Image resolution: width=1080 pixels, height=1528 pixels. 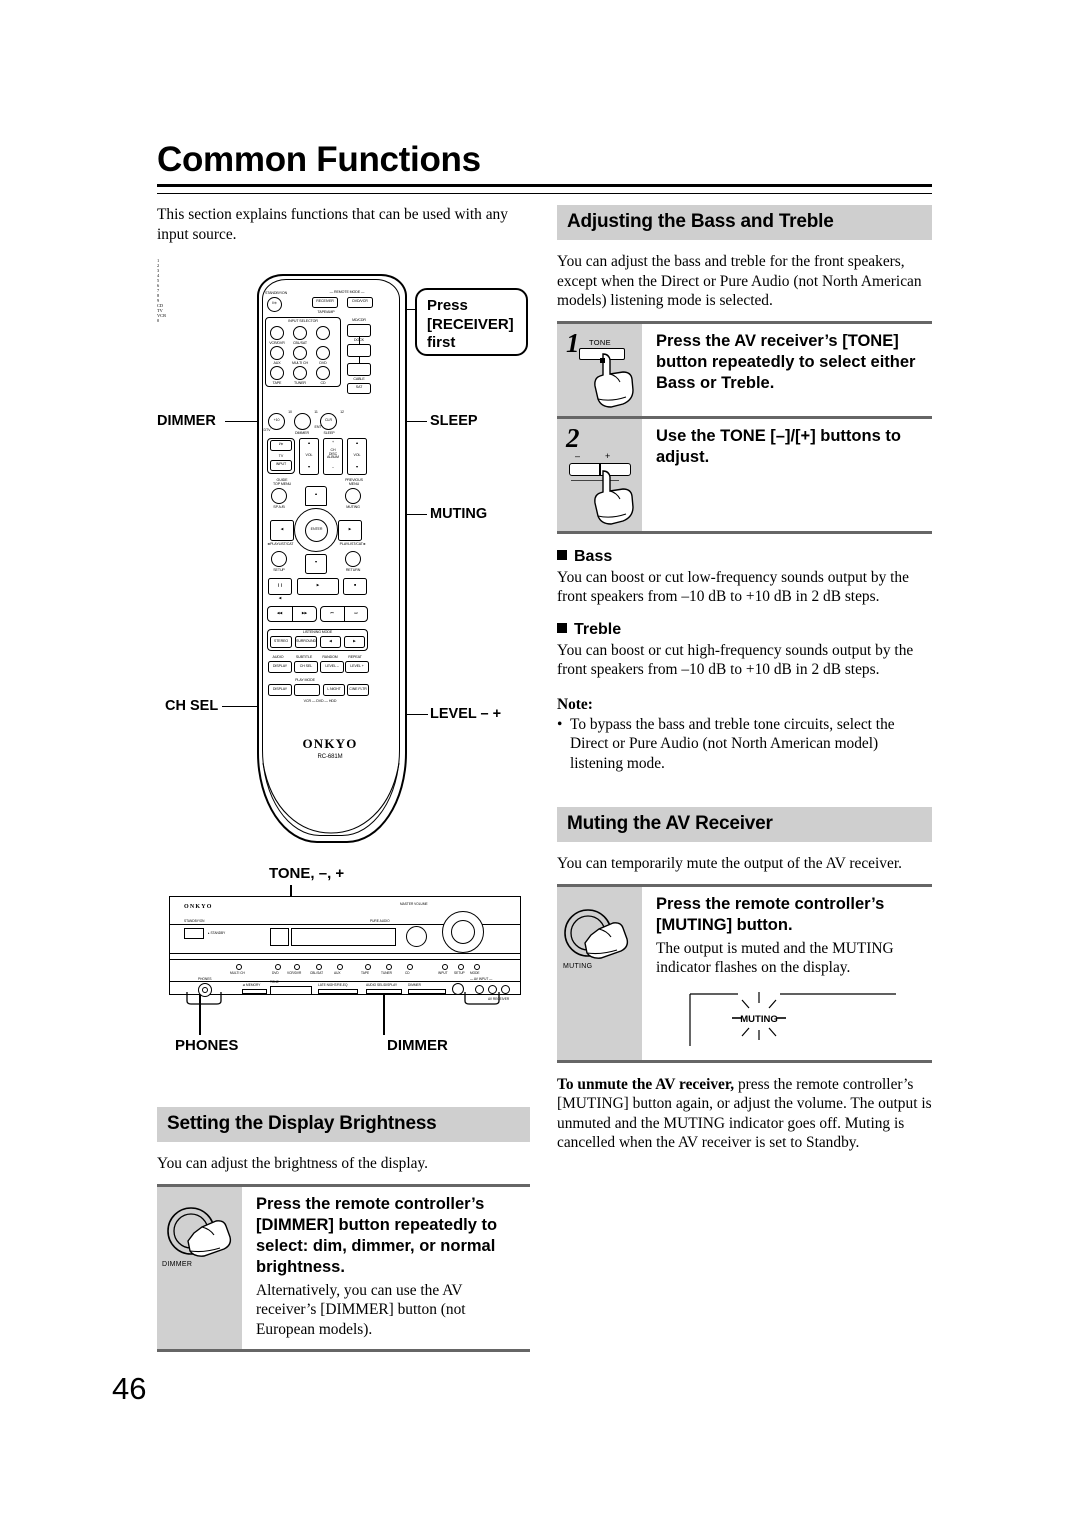 What do you see at coordinates (318, 427) in the screenshot?
I see `remote-sub-ent: ENT` at bounding box center [318, 427].